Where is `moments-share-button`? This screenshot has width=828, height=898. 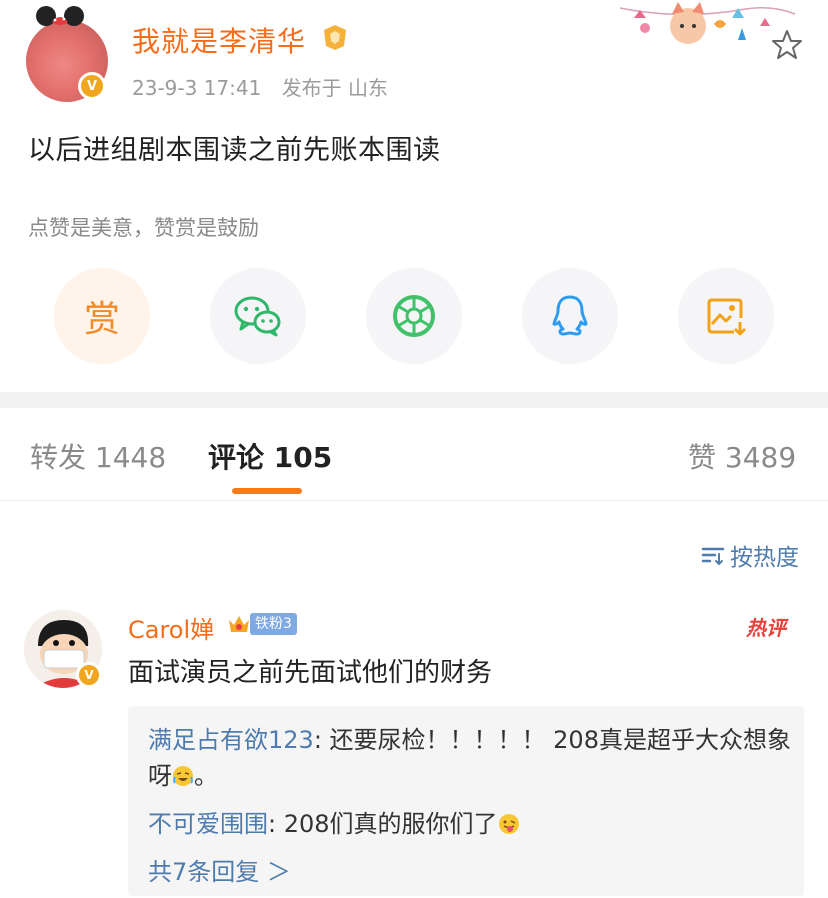 moments-share-button is located at coordinates (414, 316).